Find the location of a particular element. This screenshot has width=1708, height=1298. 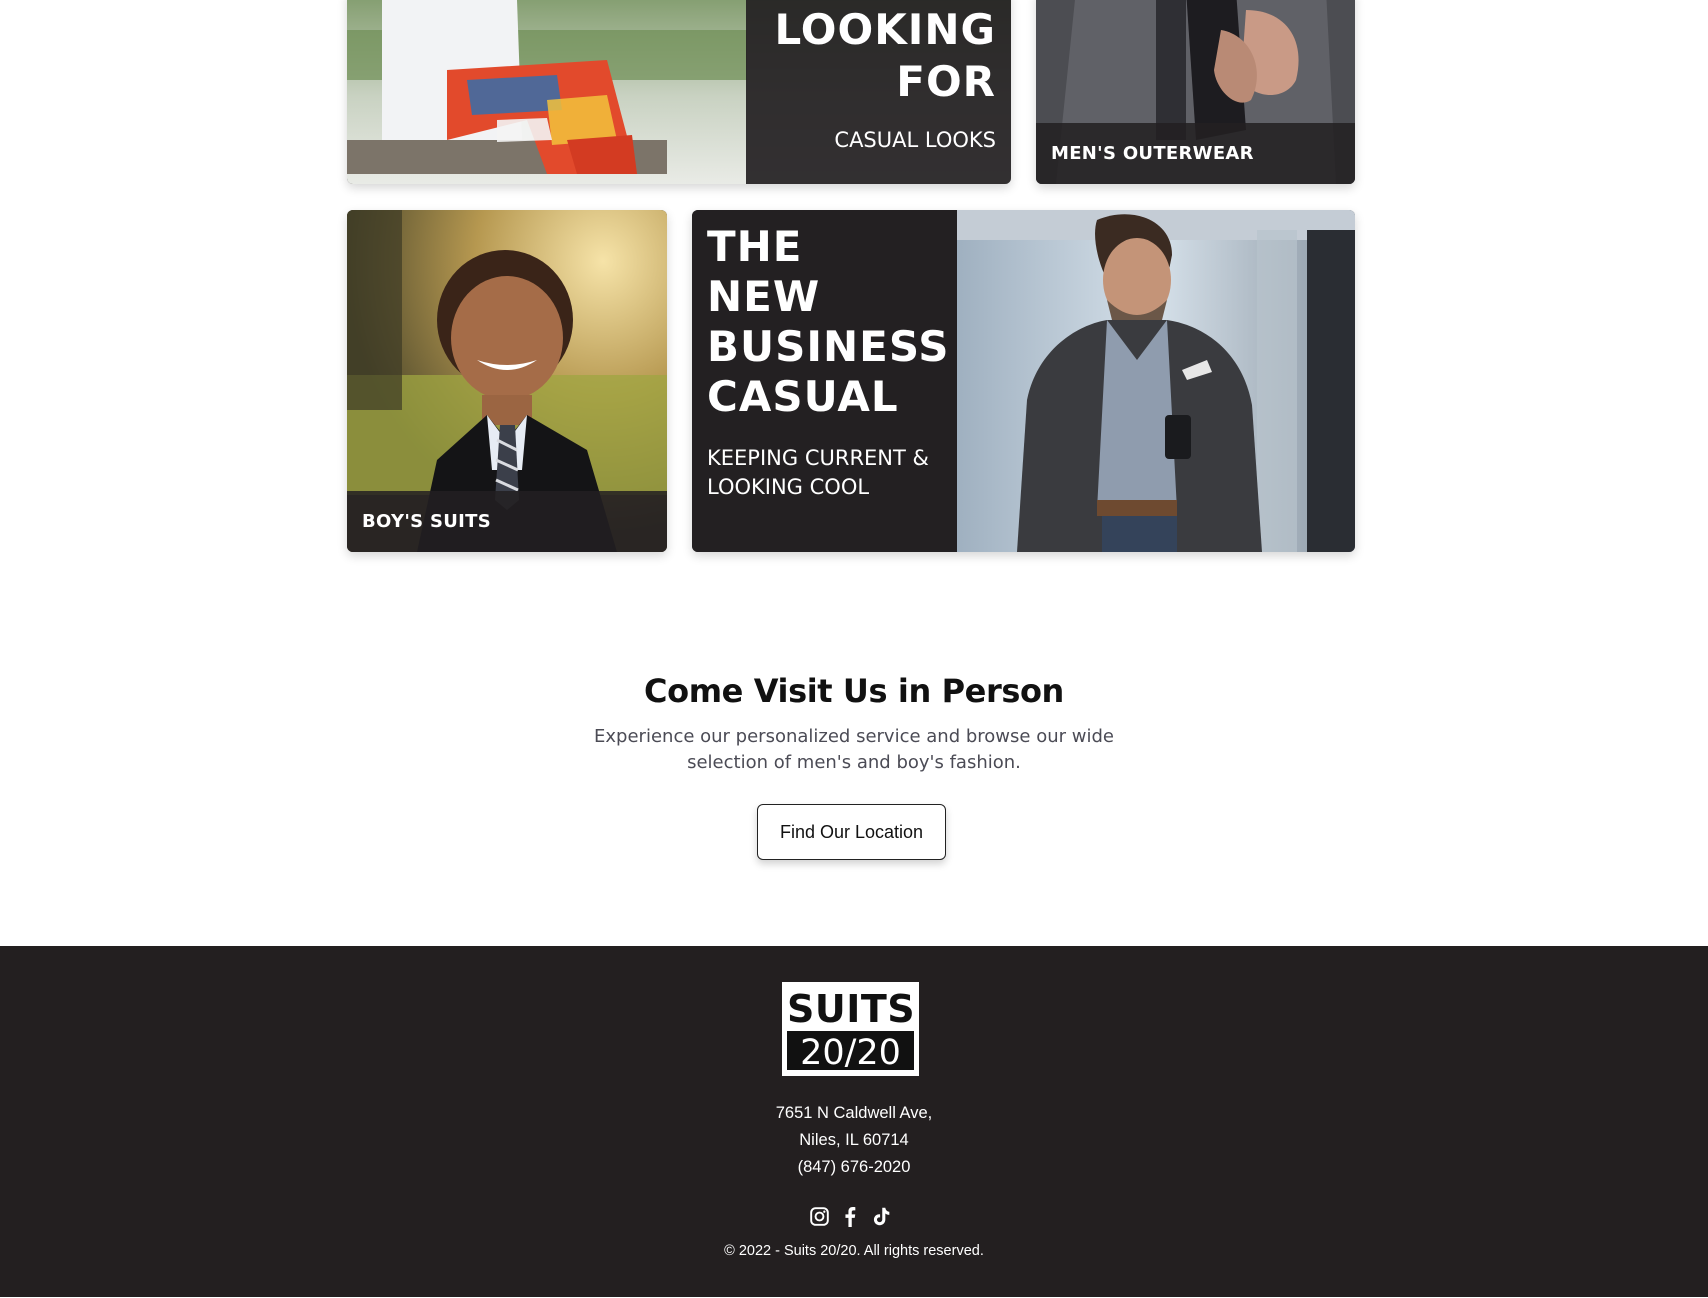

logo-top-text: SUITS is located at coordinates (851, 1009).